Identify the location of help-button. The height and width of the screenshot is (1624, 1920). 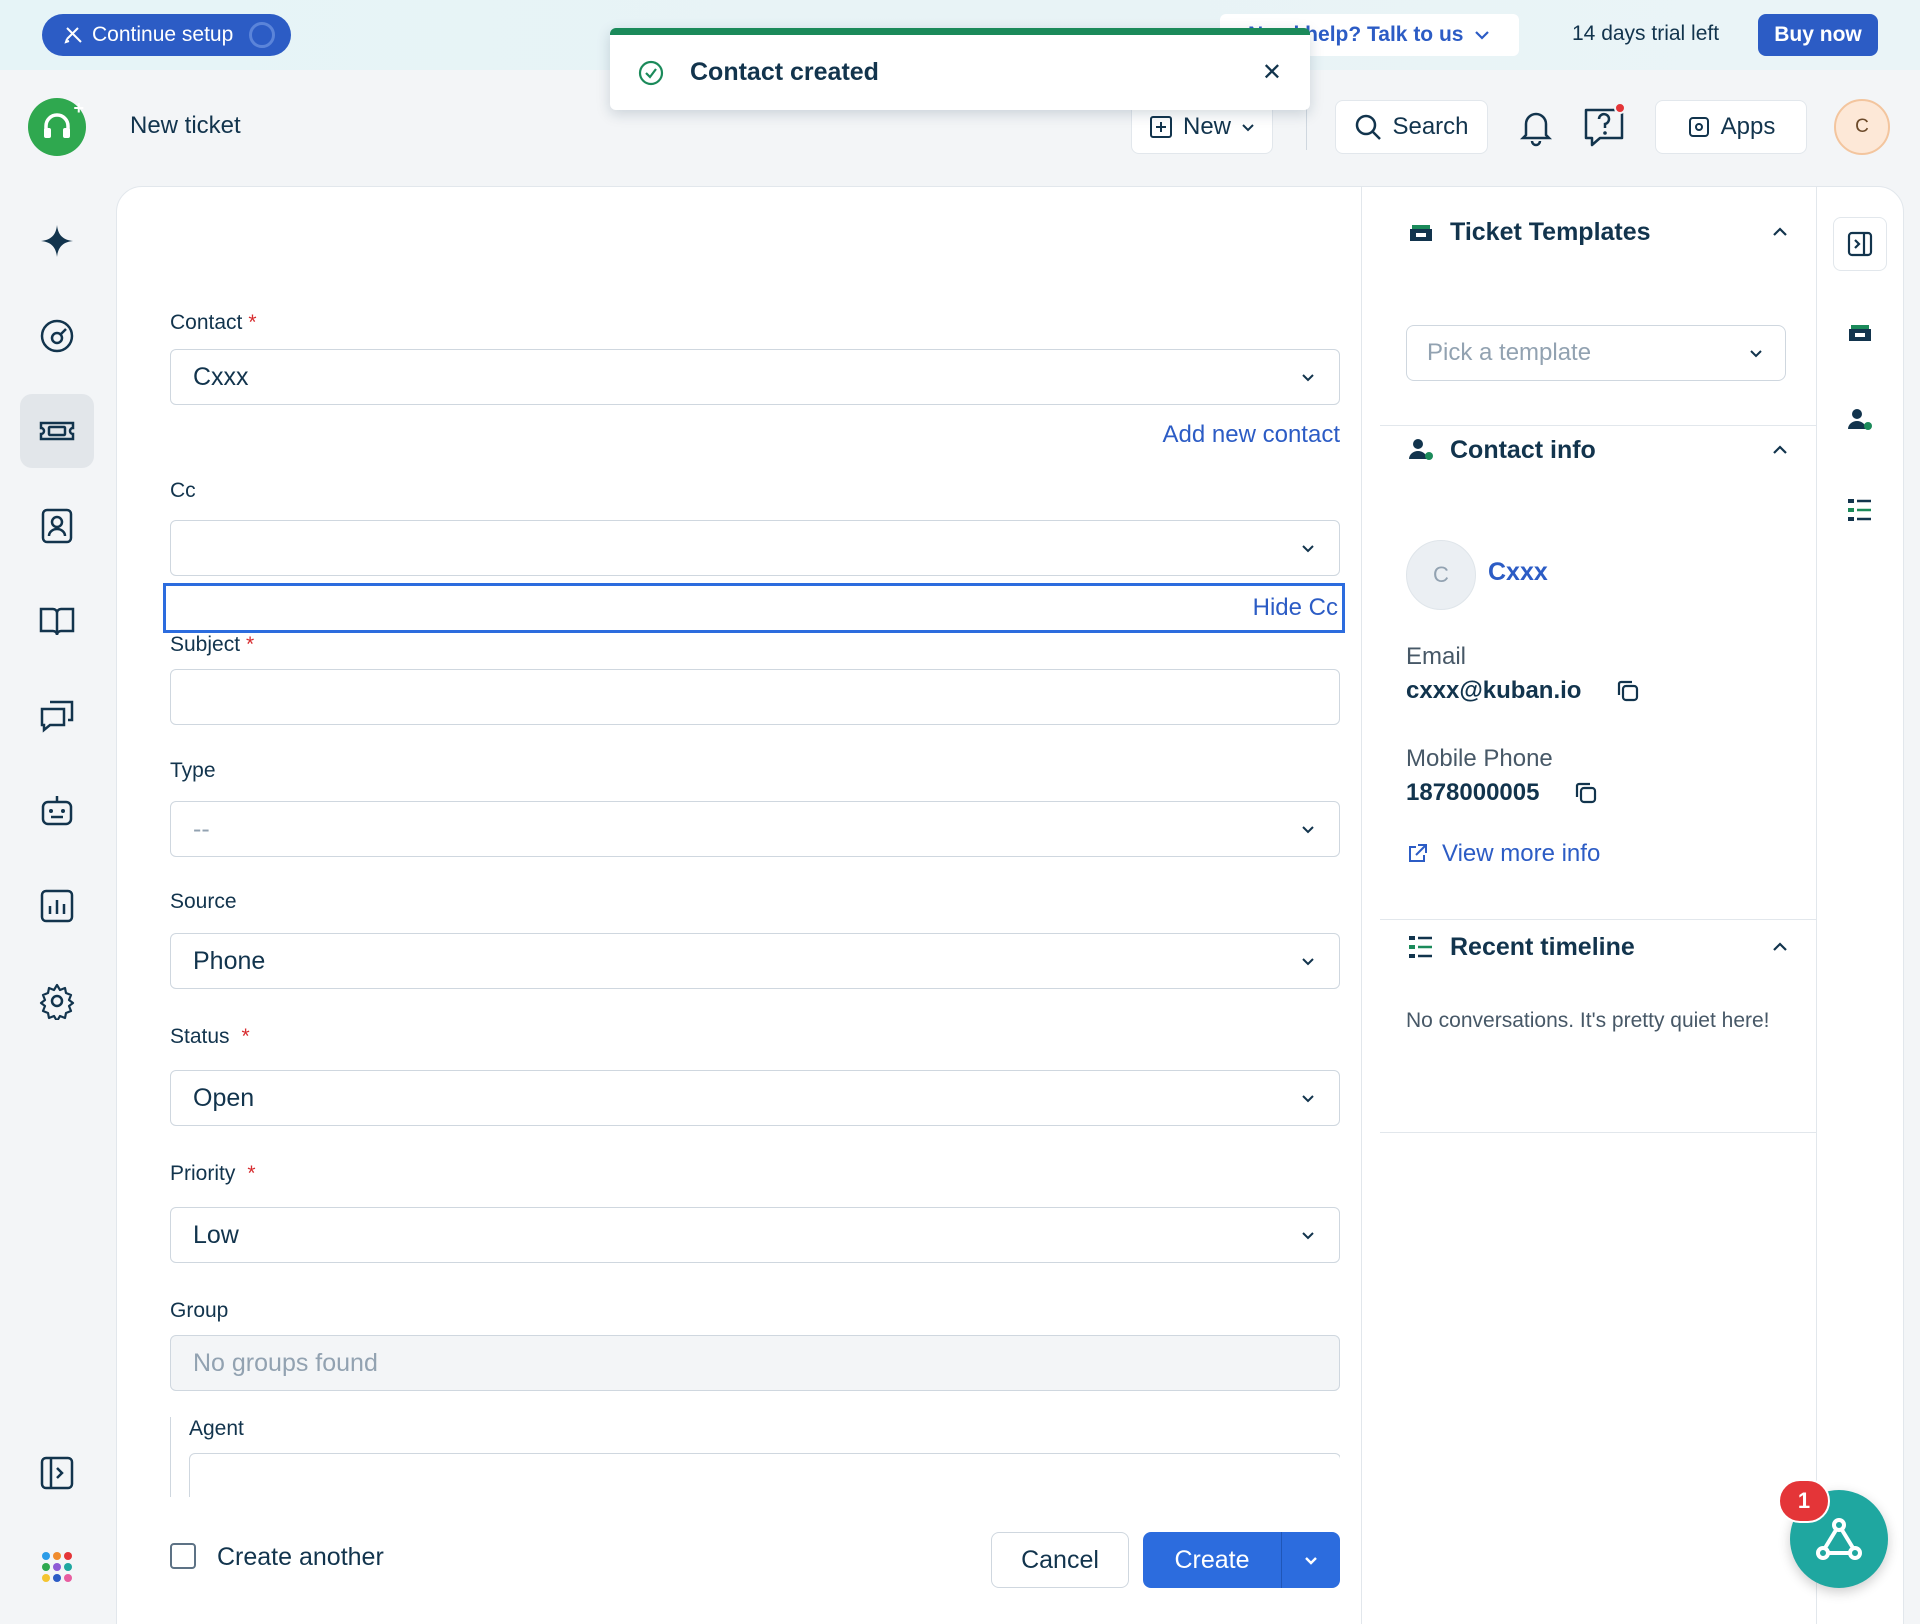
(1604, 126).